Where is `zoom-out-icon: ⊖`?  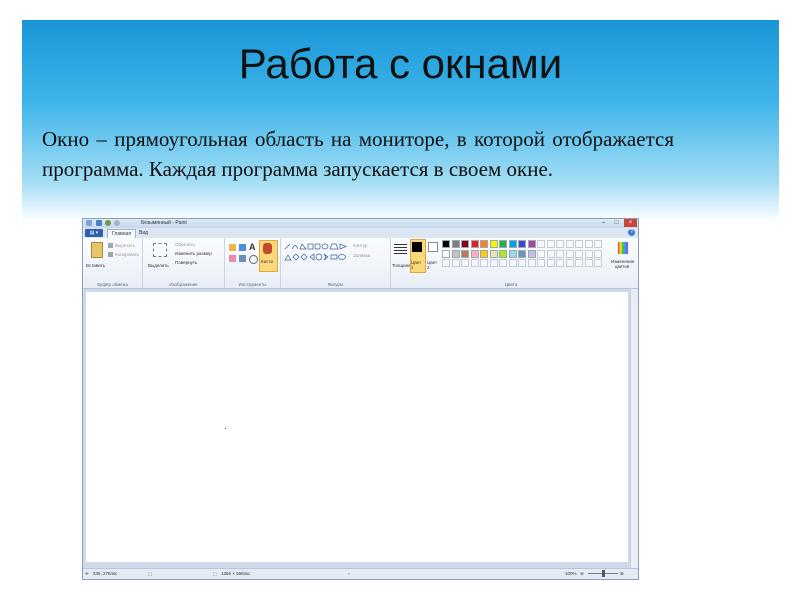
zoom-out-icon: ⊖ is located at coordinates (582, 574).